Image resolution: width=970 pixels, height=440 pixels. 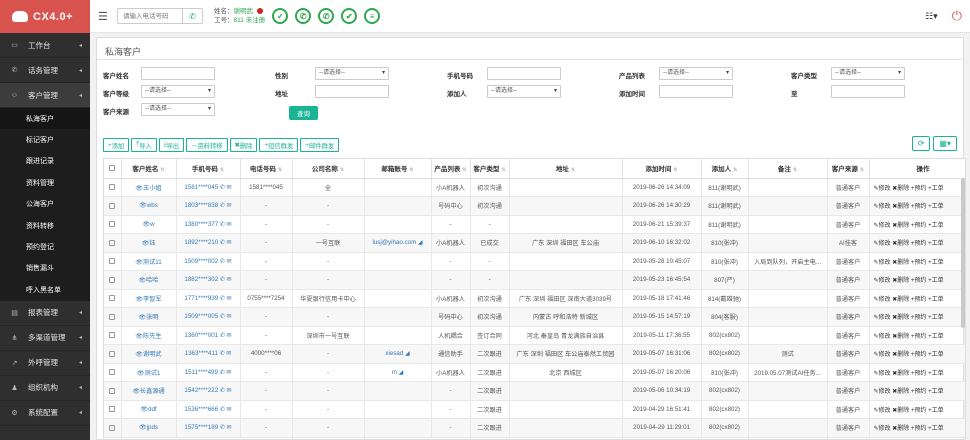 I want to click on customer-name-cell: 👁钰, so click(x=149, y=243).